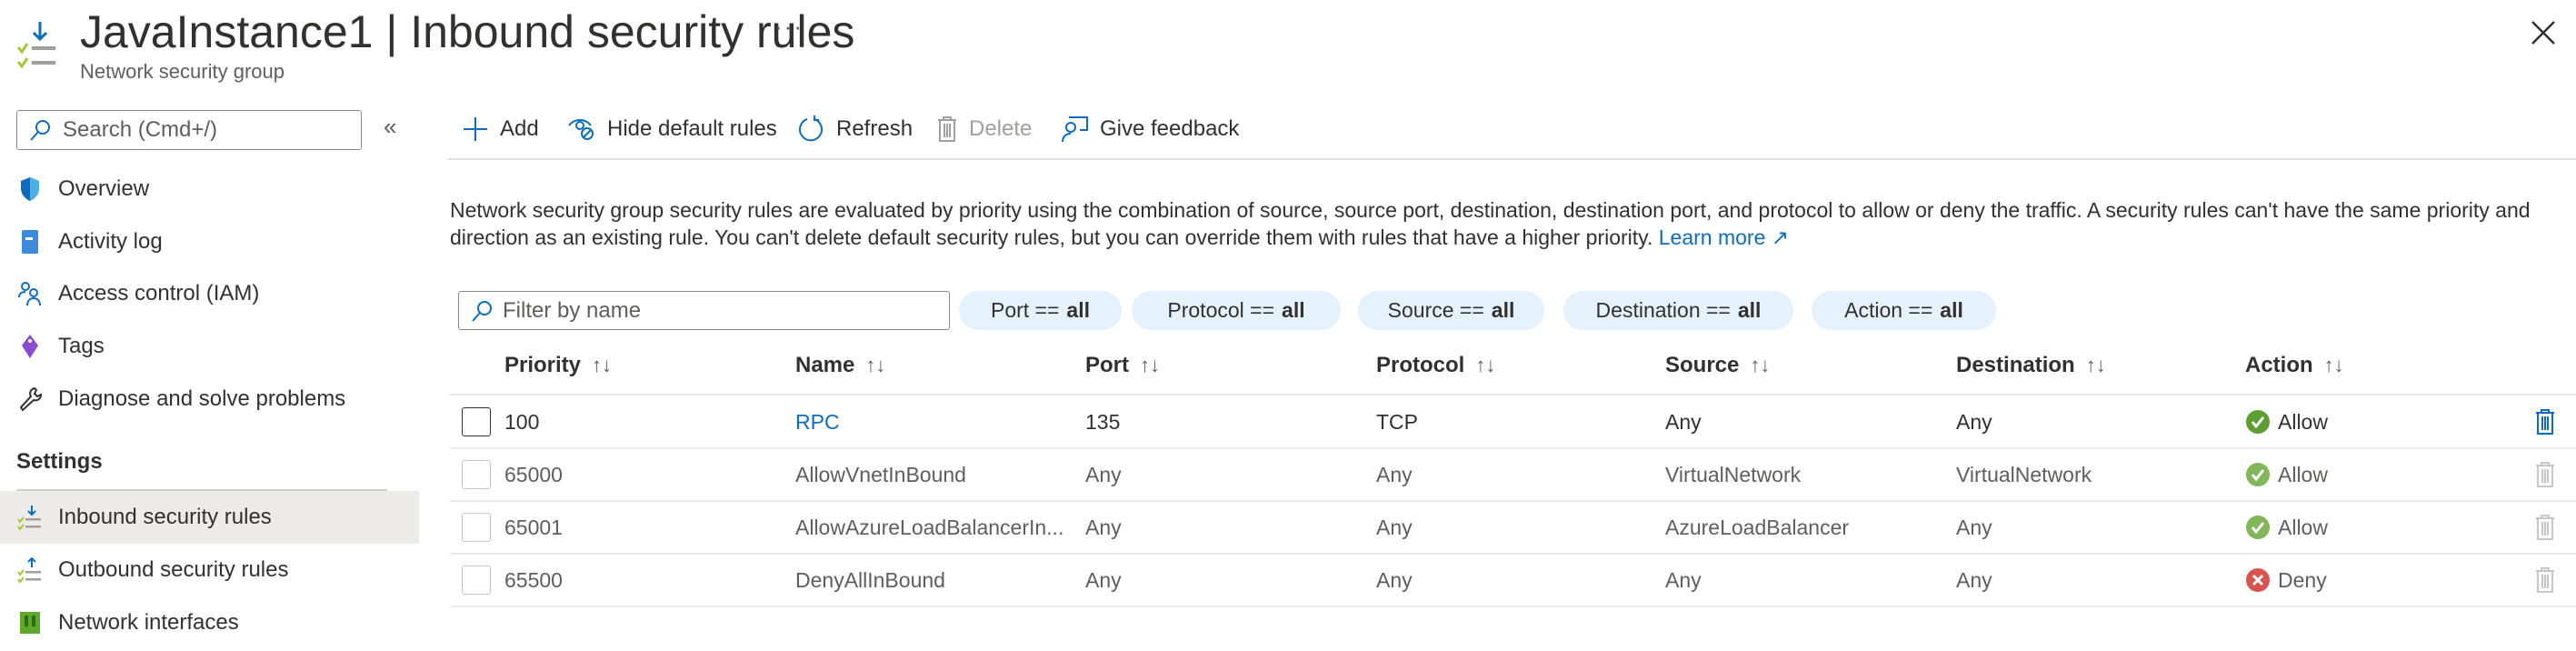 Image resolution: width=2576 pixels, height=651 pixels. What do you see at coordinates (209, 346) in the screenshot?
I see `sidebar-item-tags: Tags` at bounding box center [209, 346].